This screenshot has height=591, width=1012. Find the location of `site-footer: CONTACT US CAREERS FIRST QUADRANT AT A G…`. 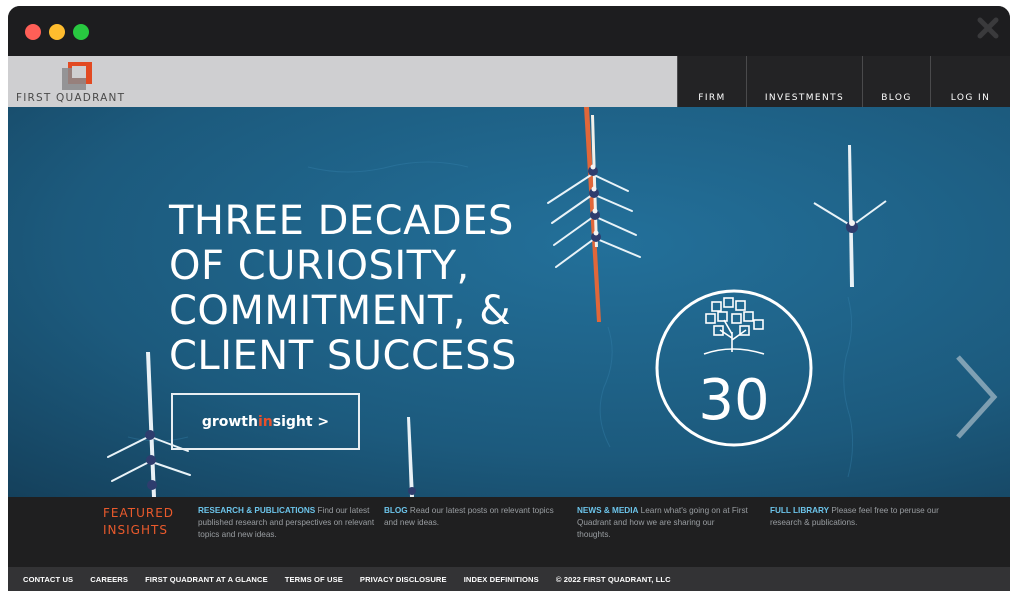

site-footer: CONTACT US CAREERS FIRST QUADRANT AT A G… is located at coordinates (509, 579).